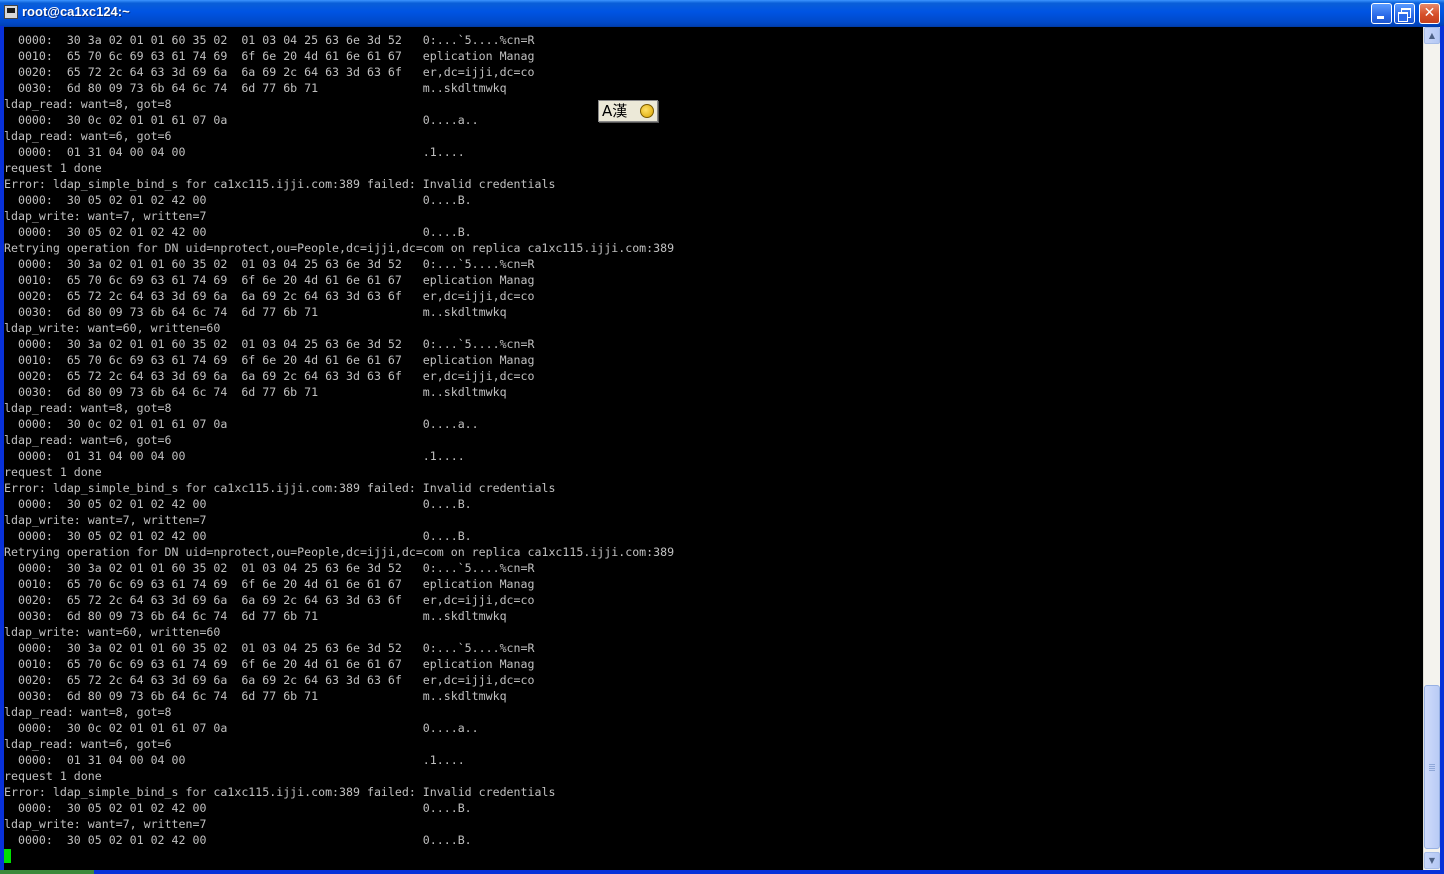  I want to click on vertical-scrollbar: ▲ ▼, so click(1431, 448).